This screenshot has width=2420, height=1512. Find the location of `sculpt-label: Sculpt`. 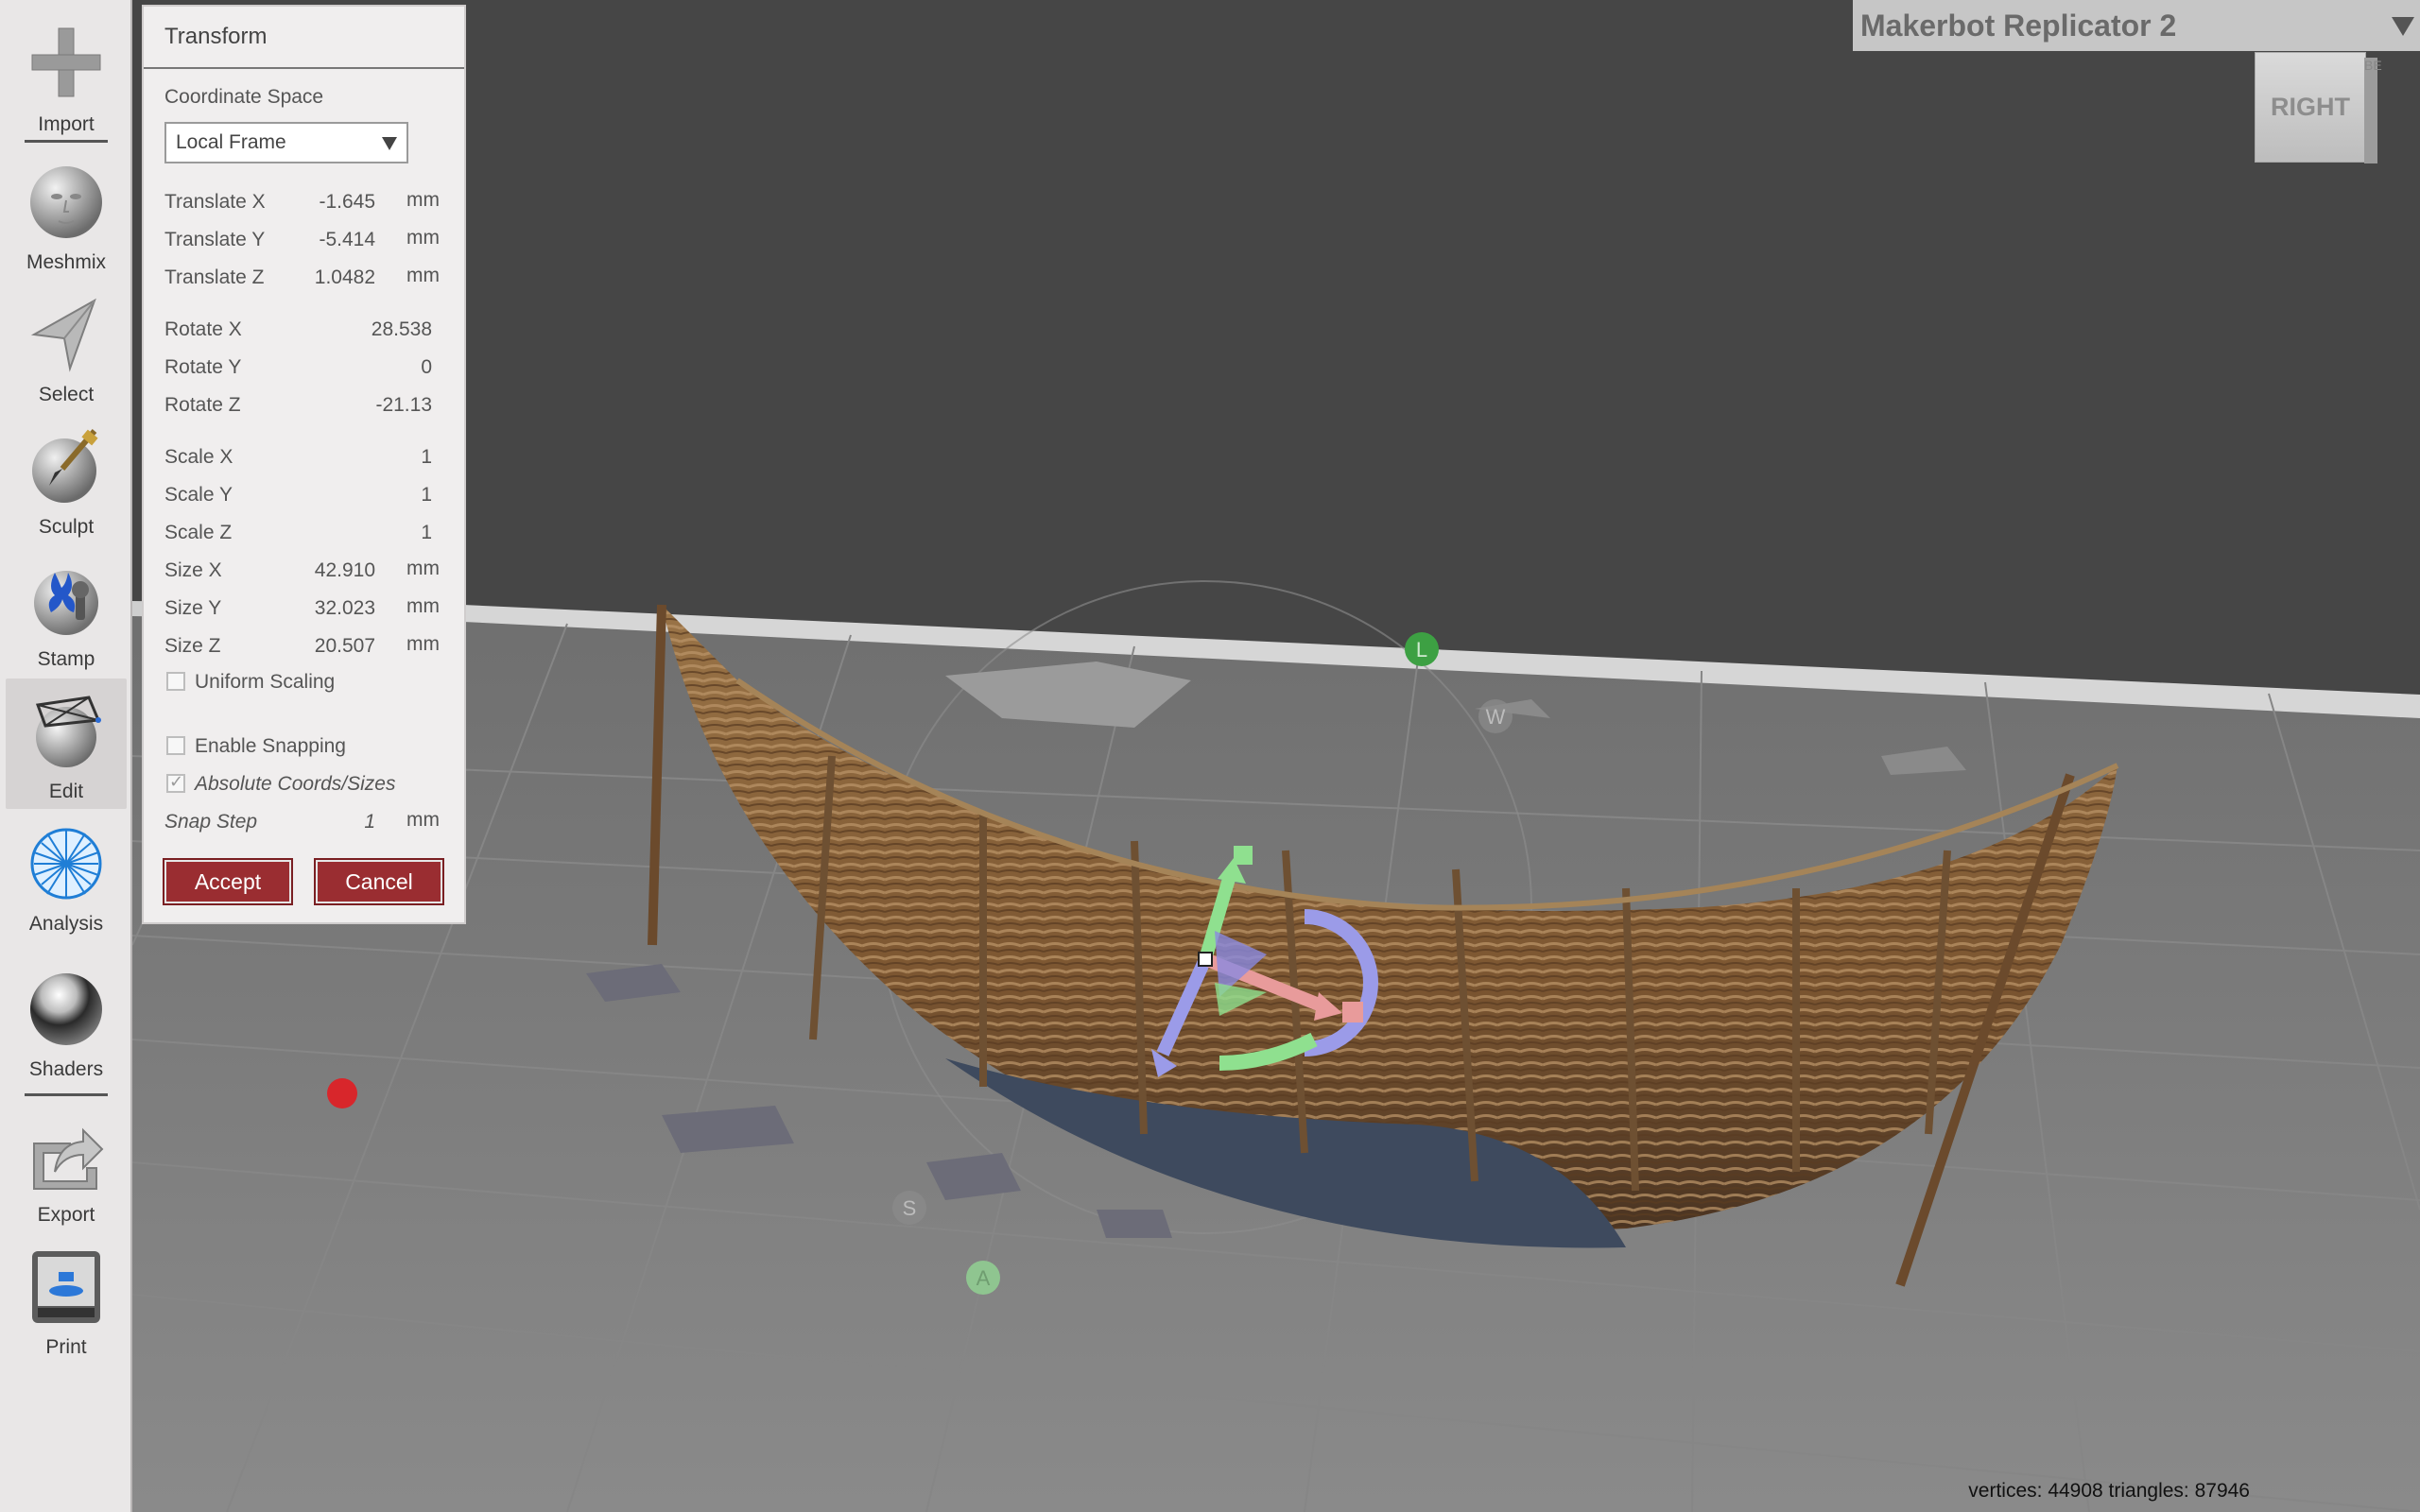

sculpt-label: Sculpt is located at coordinates (66, 527).